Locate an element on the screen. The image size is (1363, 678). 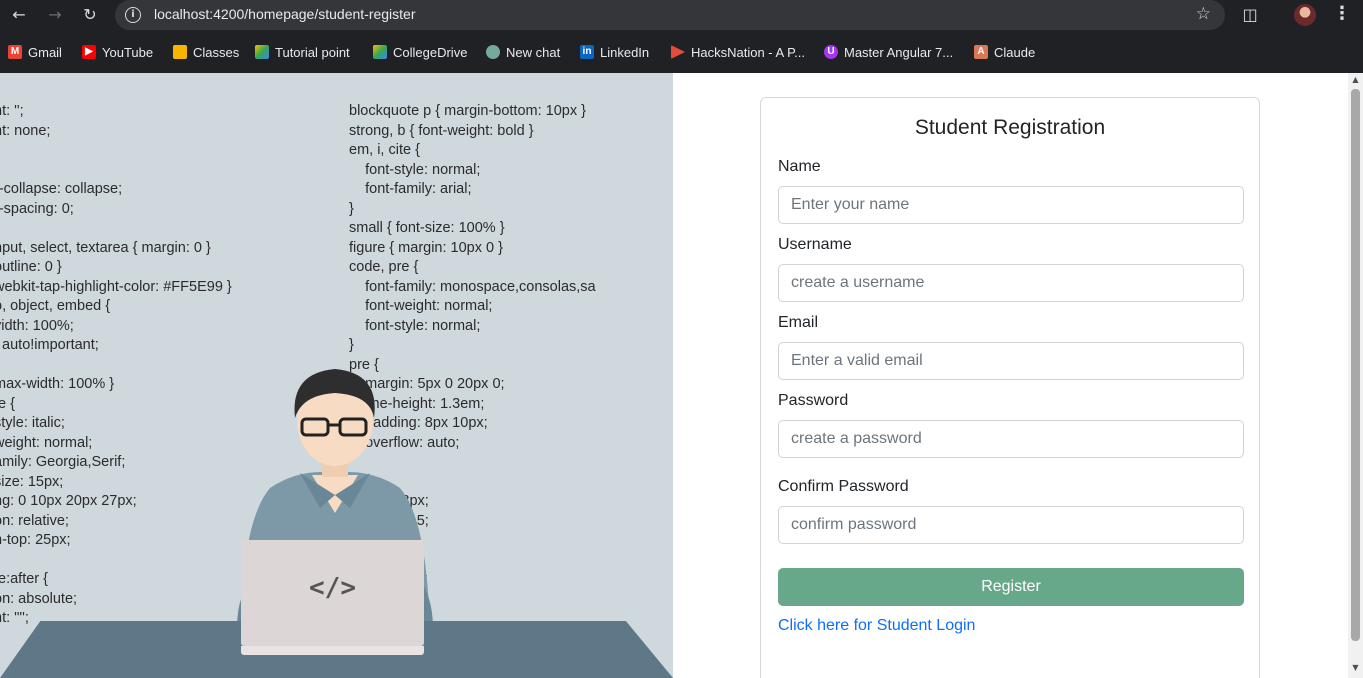
bookmark-label: Gmail is located at coordinates (45, 52).